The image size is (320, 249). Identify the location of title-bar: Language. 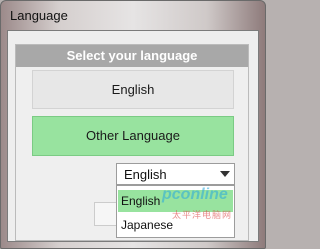
(133, 16).